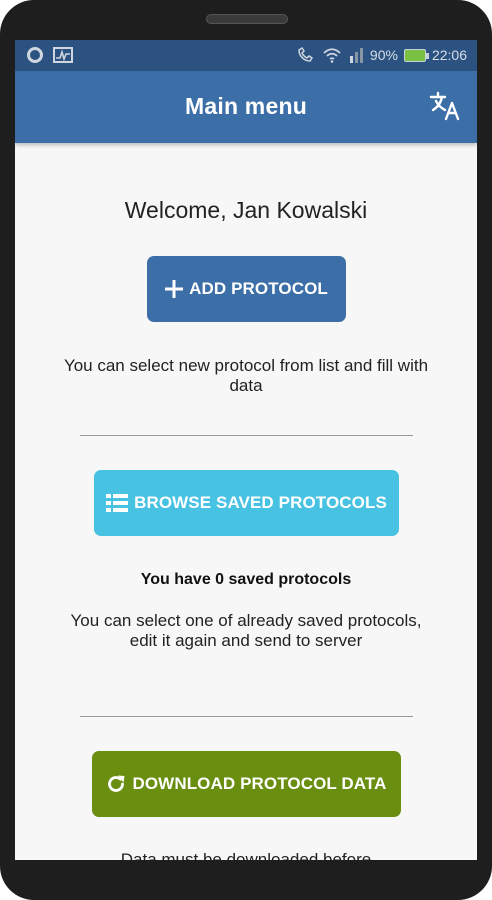  I want to click on saved-protocols-count: You have 0 saved protocols, so click(246, 579).